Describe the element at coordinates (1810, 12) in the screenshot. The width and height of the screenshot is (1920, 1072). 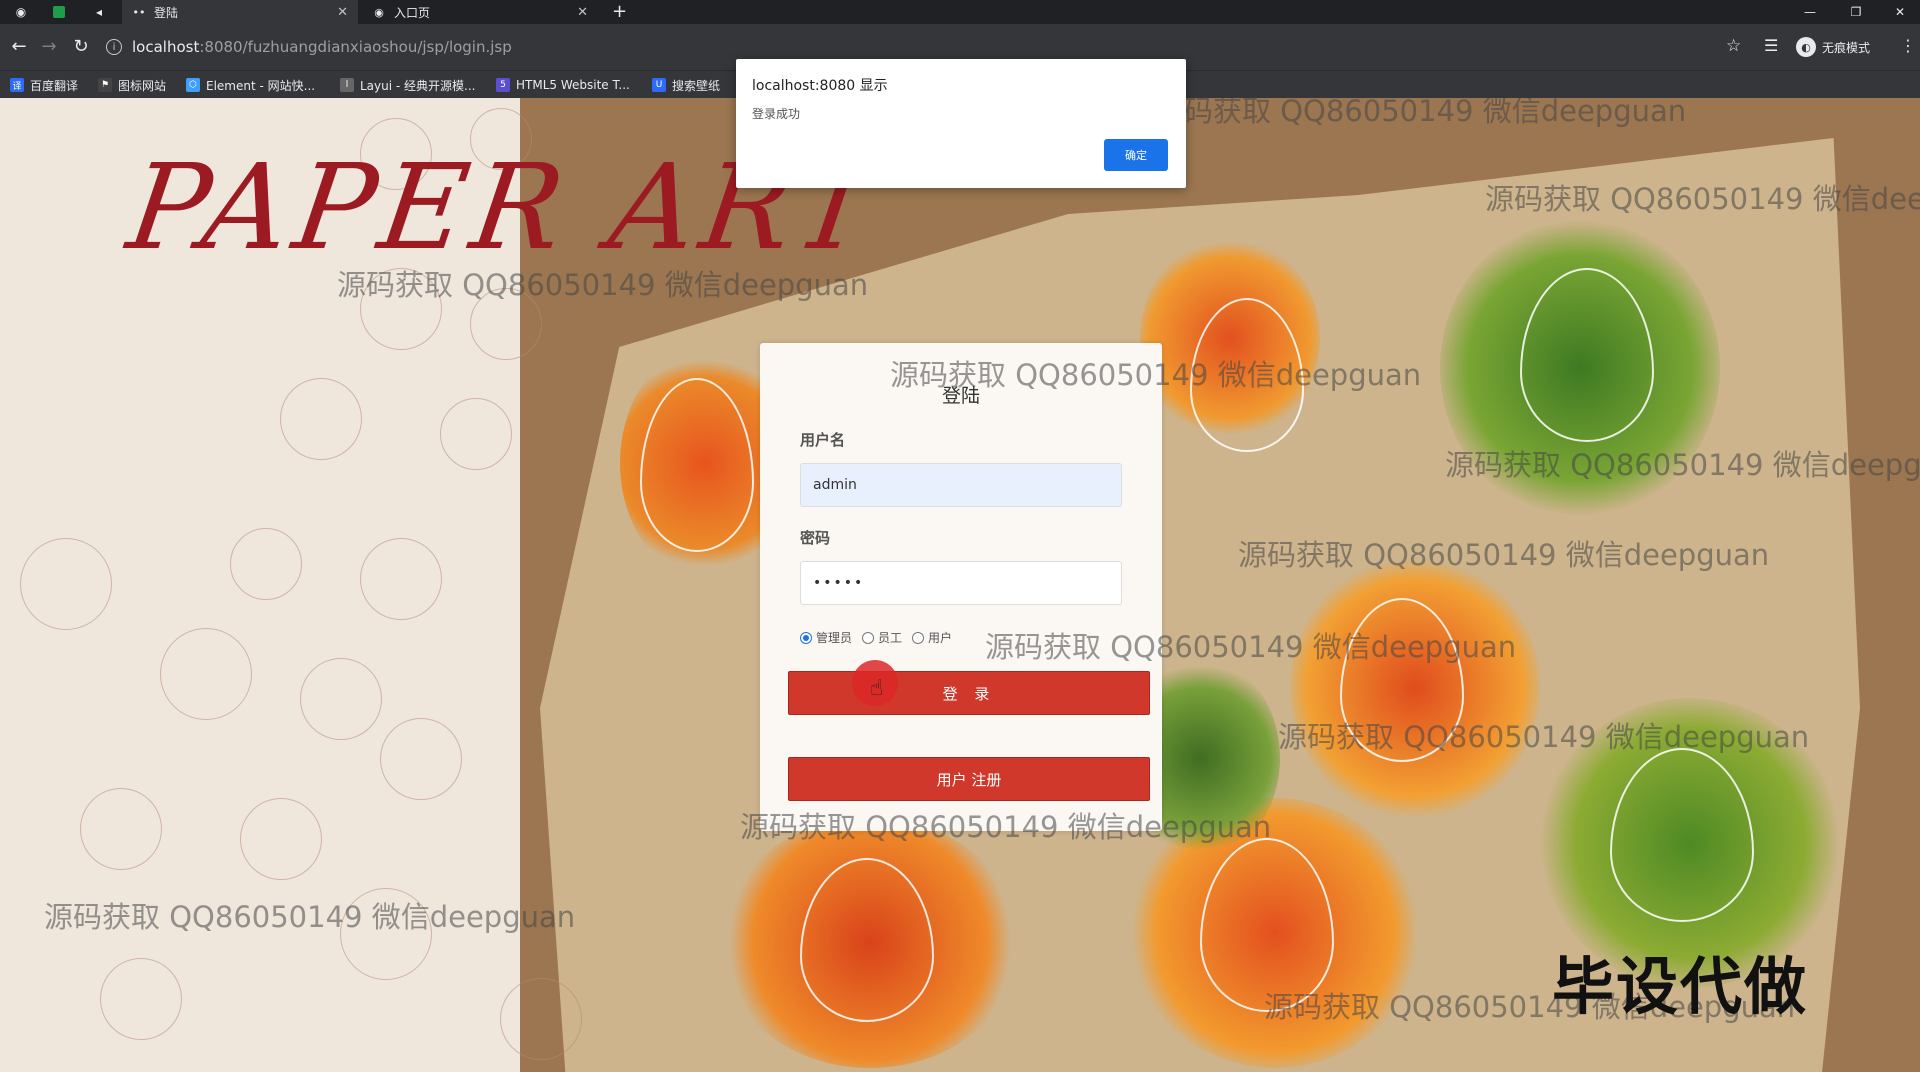
I see `minimize-icon: —` at that location.